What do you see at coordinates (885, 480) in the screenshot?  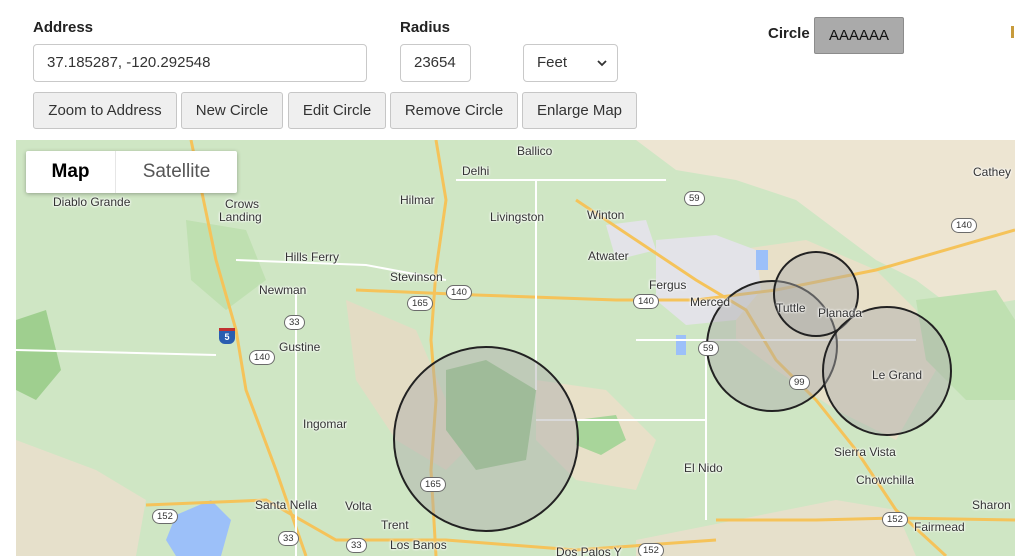 I see `place-label: Chowchilla` at bounding box center [885, 480].